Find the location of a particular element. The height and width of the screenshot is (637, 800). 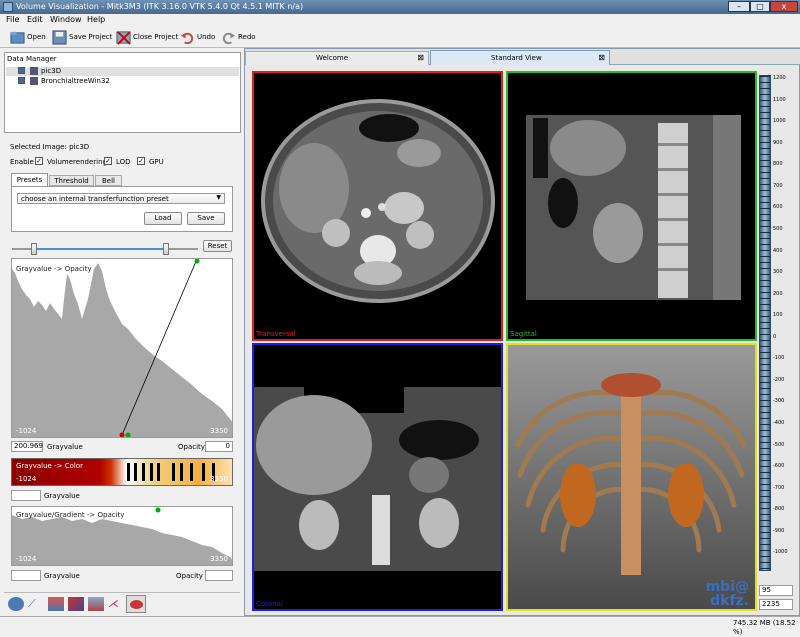

minimize-button: – is located at coordinates (739, 6).